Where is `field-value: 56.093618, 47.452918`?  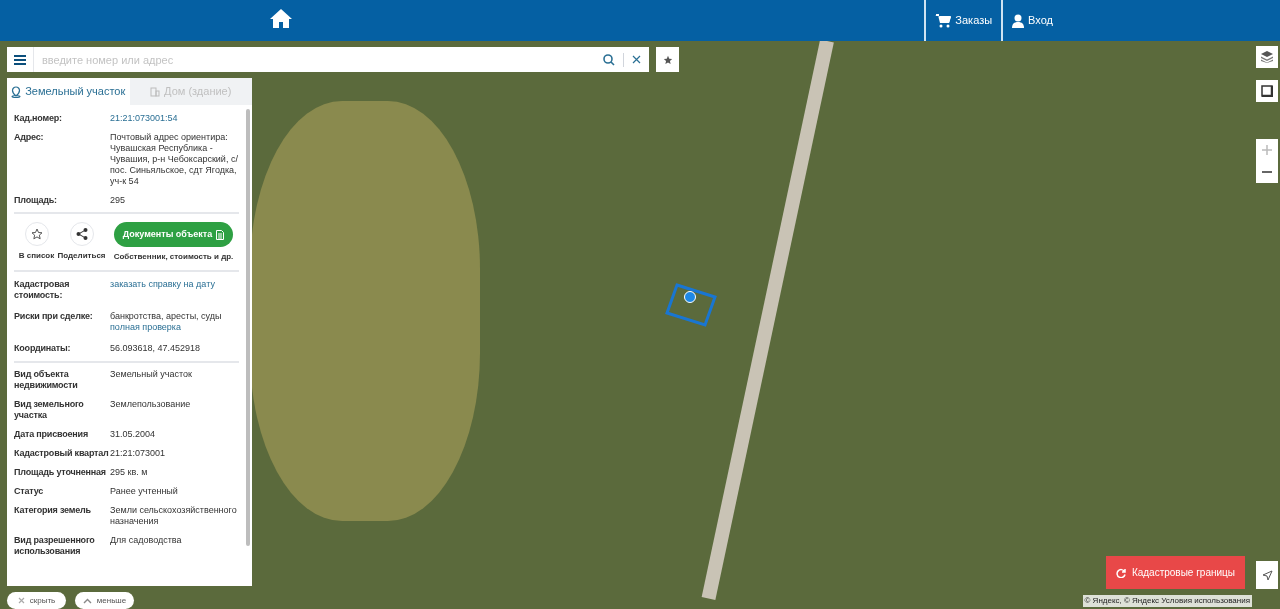 field-value: 56.093618, 47.452918 is located at coordinates (156, 348).